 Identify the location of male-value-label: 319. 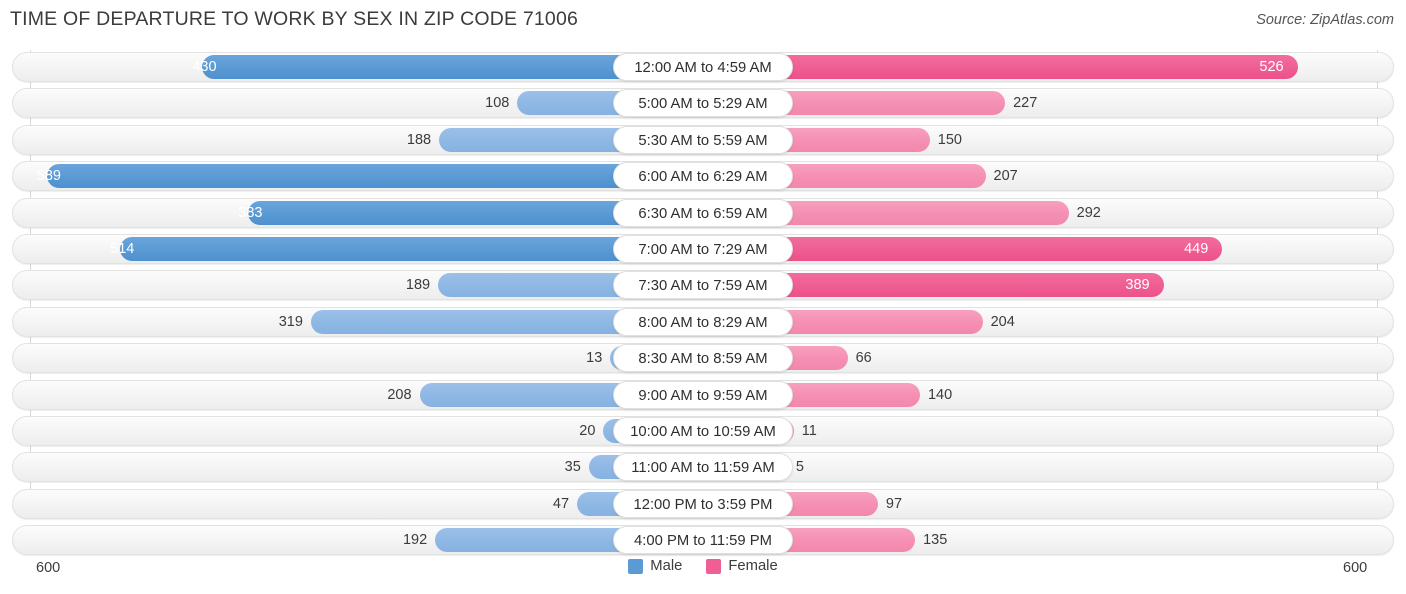
(290, 321).